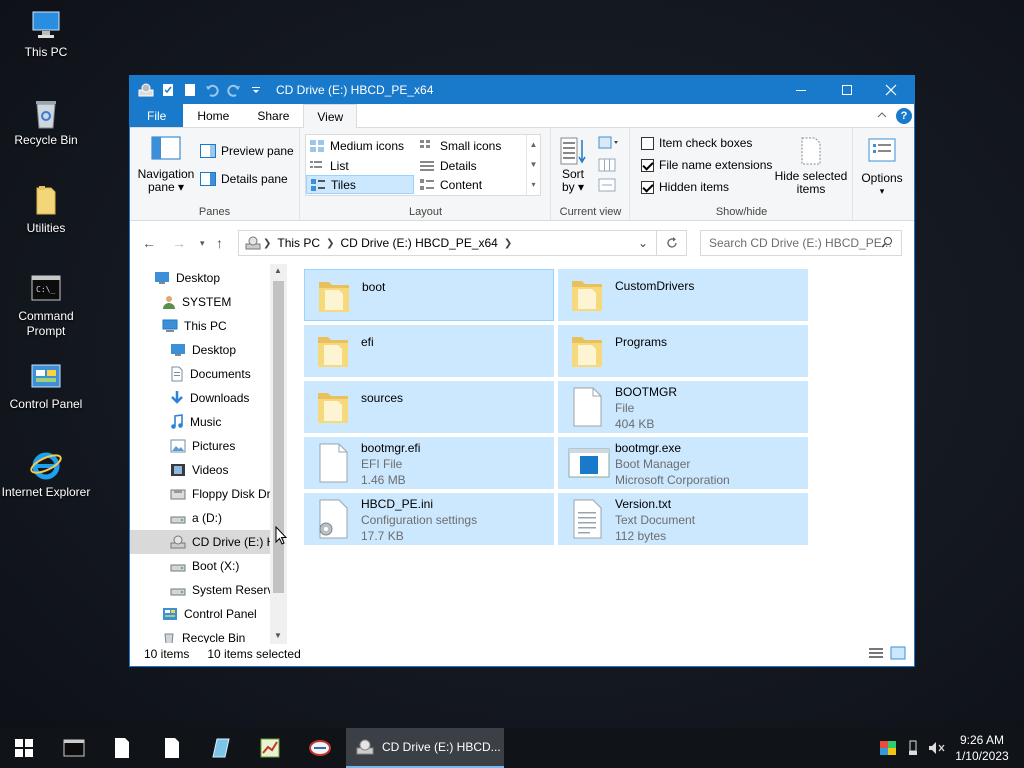 This screenshot has width=1024, height=768. What do you see at coordinates (256, 90) in the screenshot?
I see `customize-dropdown-icon` at bounding box center [256, 90].